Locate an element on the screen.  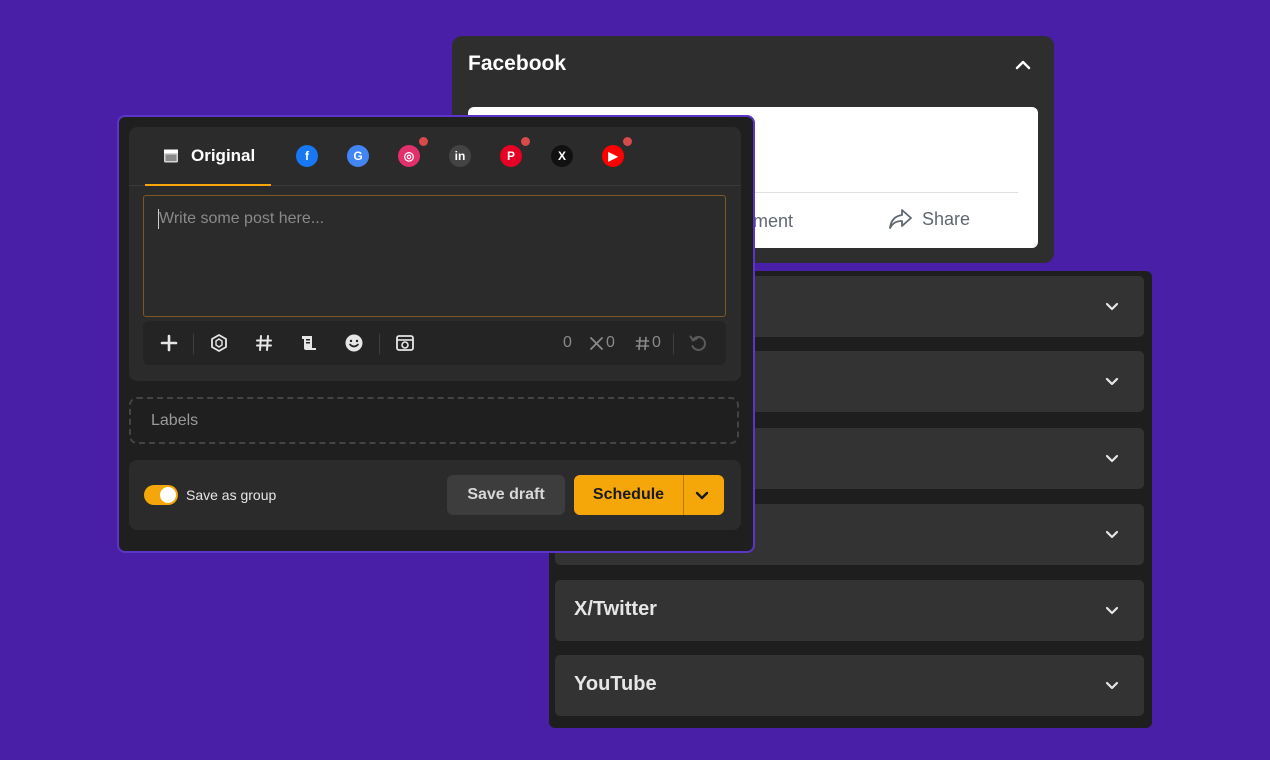
facebook-preview-title: Facebook is located at coordinates (517, 63).